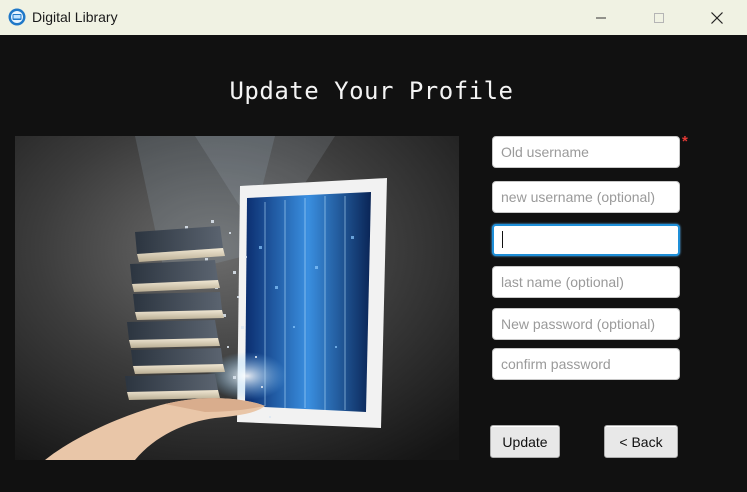 The height and width of the screenshot is (492, 747). What do you see at coordinates (371, 91) in the screenshot?
I see `page-title: Update Your Profile` at bounding box center [371, 91].